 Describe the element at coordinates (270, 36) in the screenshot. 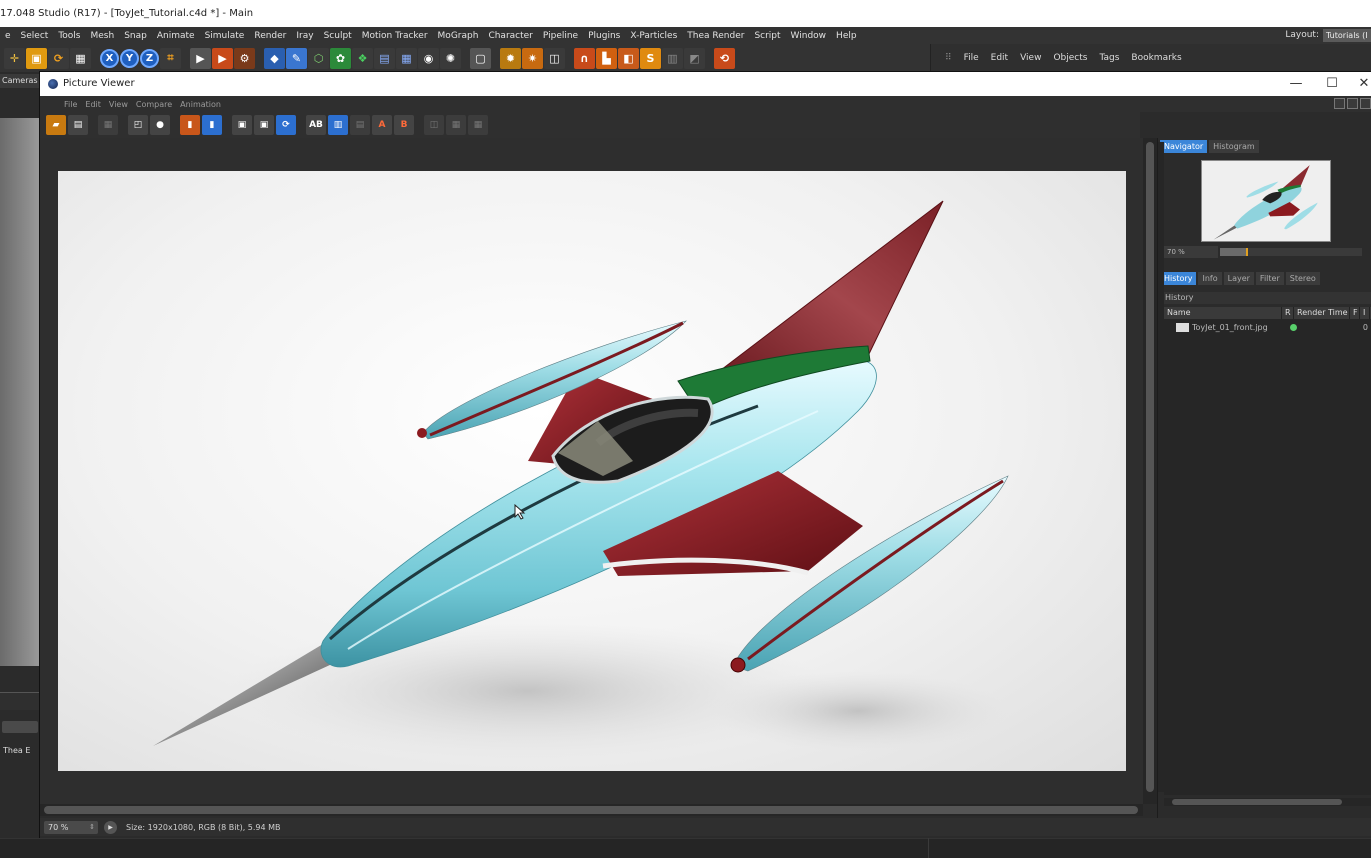

I see `menu-render: Render` at that location.